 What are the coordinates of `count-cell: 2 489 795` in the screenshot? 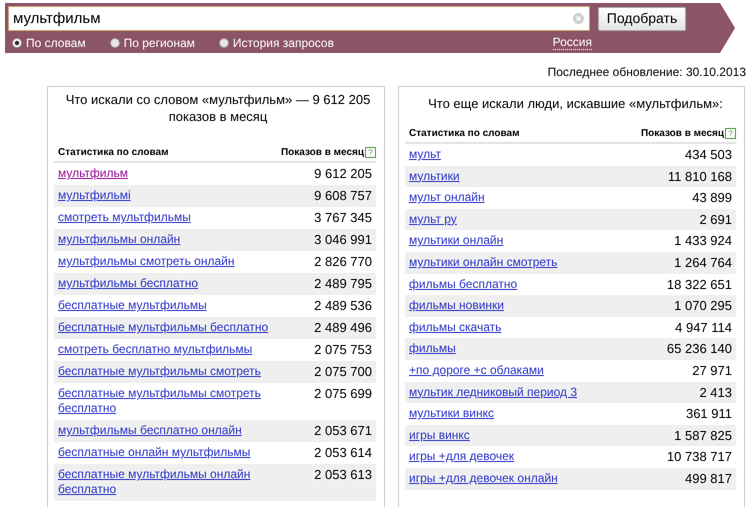 It's located at (343, 283).